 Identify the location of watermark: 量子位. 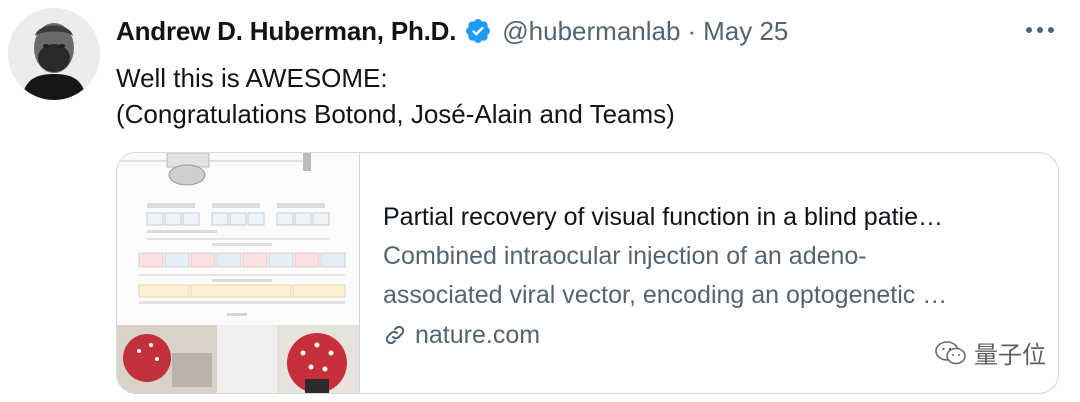
(990, 352).